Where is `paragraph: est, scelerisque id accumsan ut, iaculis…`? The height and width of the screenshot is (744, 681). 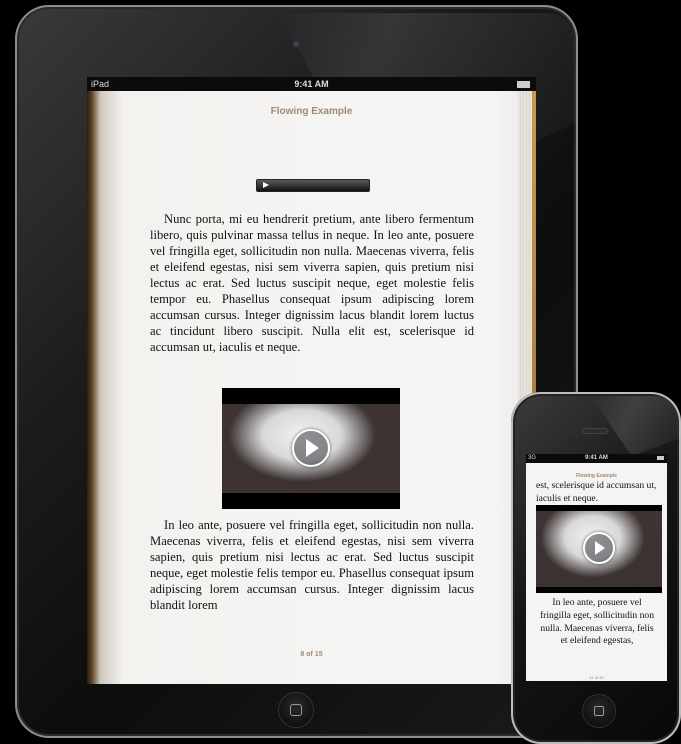 paragraph: est, scelerisque id accumsan ut, iaculis… is located at coordinates (596, 492).